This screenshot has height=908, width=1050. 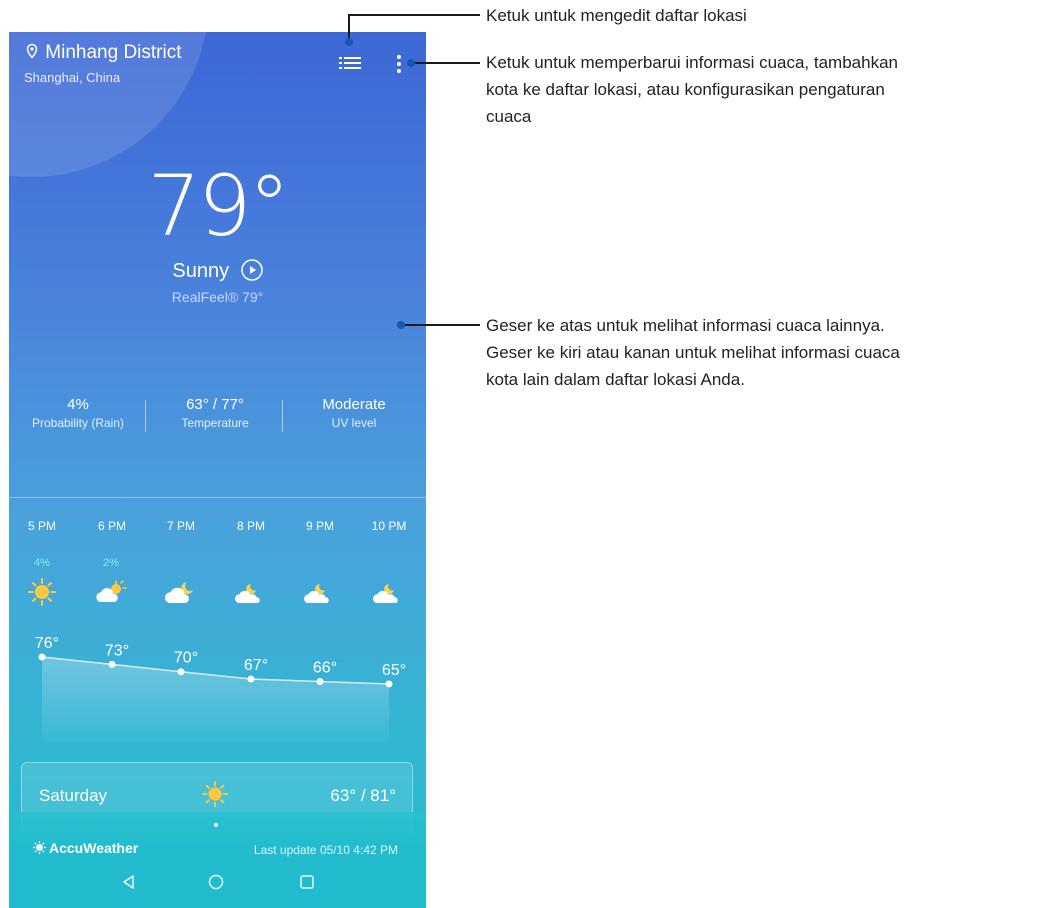 I want to click on page-indicator, so click(x=216, y=825).